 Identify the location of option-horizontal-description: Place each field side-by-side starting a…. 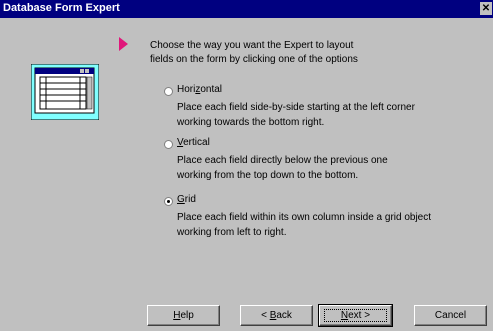
(296, 115).